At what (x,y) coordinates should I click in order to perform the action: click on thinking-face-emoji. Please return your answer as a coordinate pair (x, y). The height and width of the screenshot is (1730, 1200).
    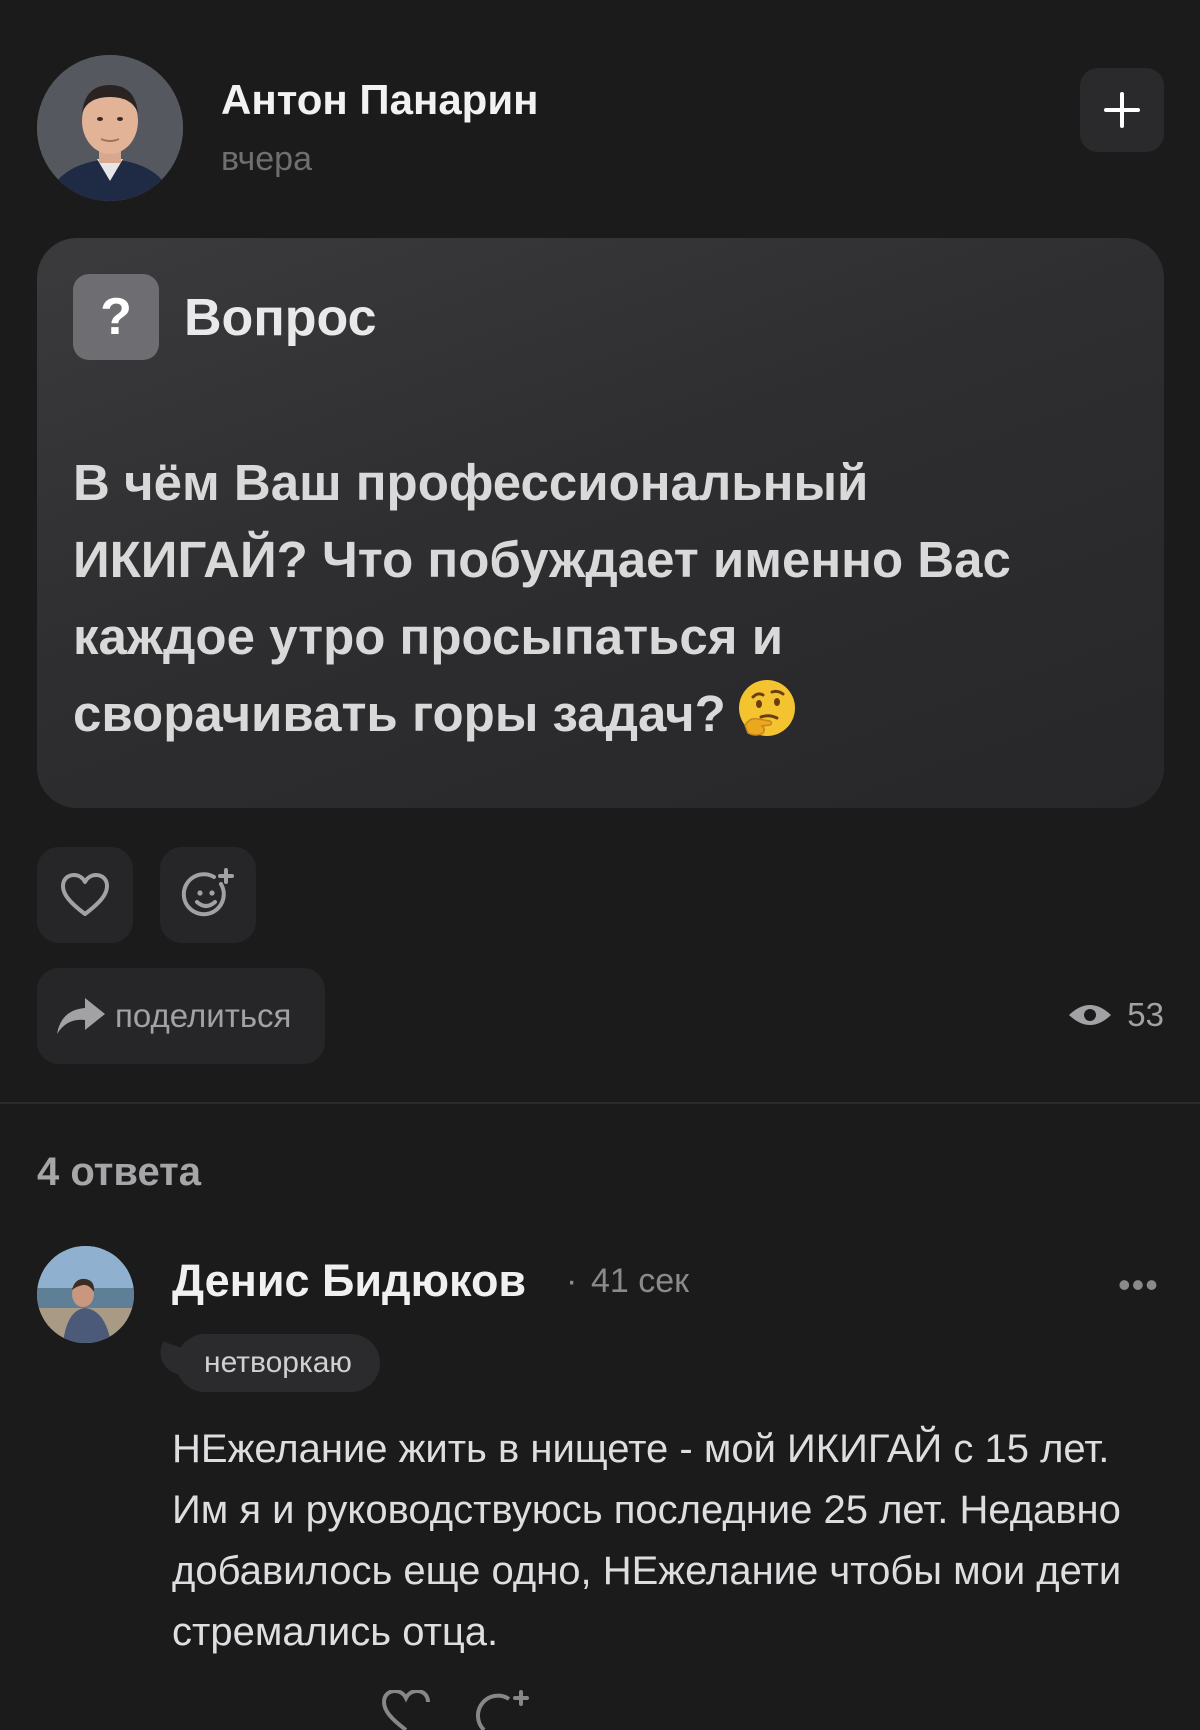
    Looking at the image, I should click on (767, 718).